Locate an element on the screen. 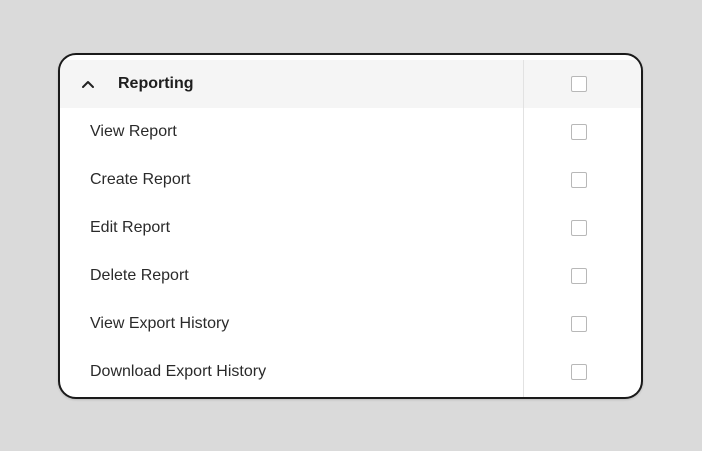 Image resolution: width=702 pixels, height=451 pixels. permission-checkbox-create-report is located at coordinates (579, 180).